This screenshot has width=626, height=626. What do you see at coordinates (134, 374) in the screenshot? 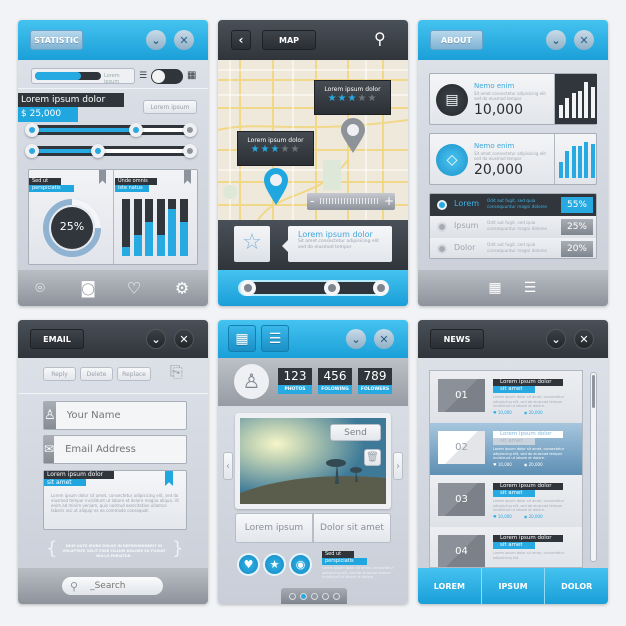
I see `replace-button: Replace` at bounding box center [134, 374].